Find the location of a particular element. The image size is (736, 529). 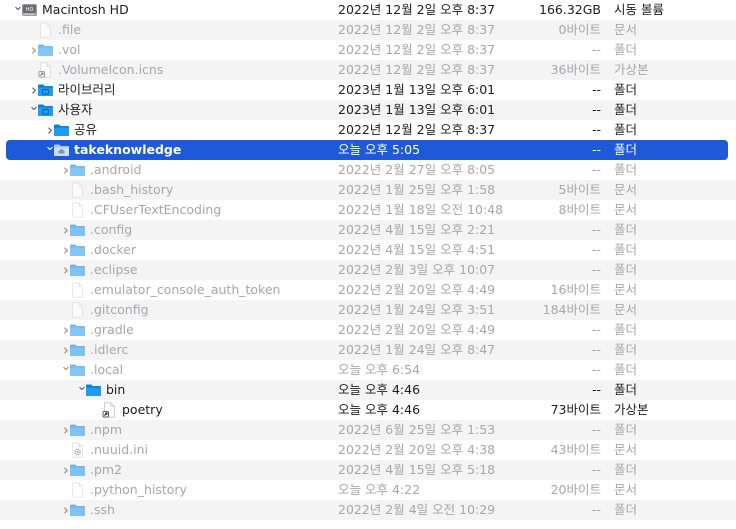

file-row: › .idlerc 2022년 1월 24일 오후 8:47 -- 폴더 is located at coordinates (368, 350).